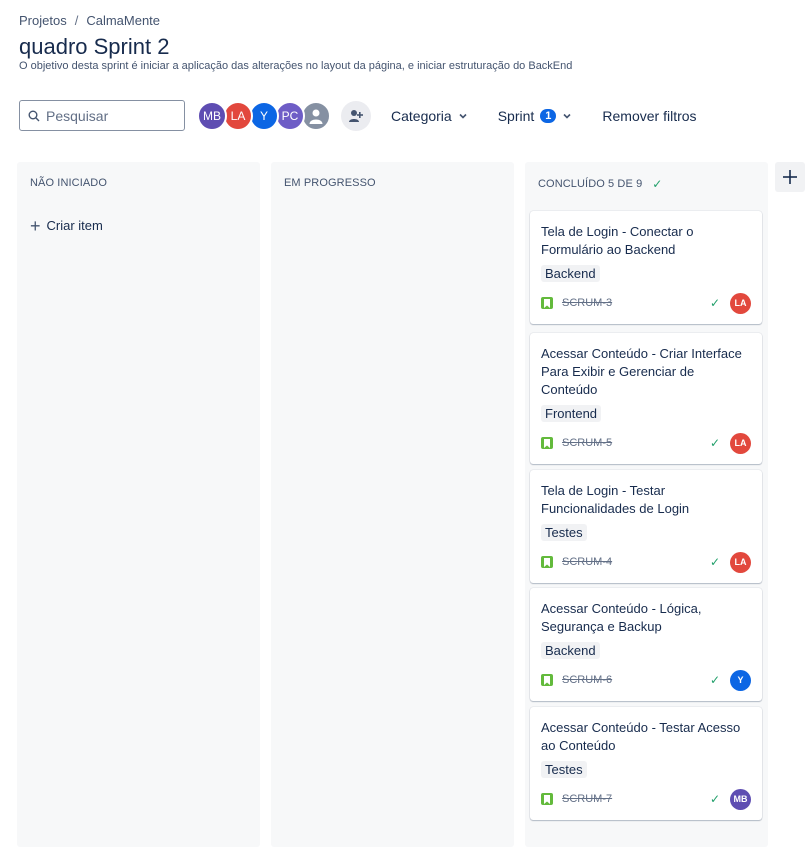 This screenshot has height=847, width=812. I want to click on avatar: LA, so click(238, 115).